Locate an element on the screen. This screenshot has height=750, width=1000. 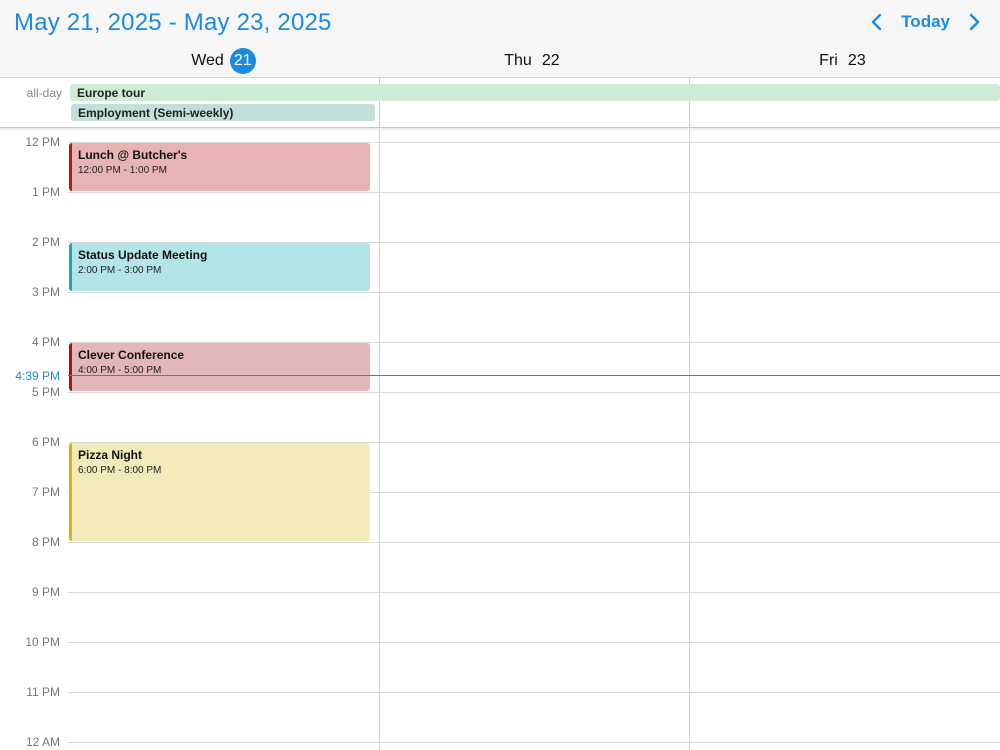
all-day-event-employment: Employment (Semi-weekly) is located at coordinates (223, 112).